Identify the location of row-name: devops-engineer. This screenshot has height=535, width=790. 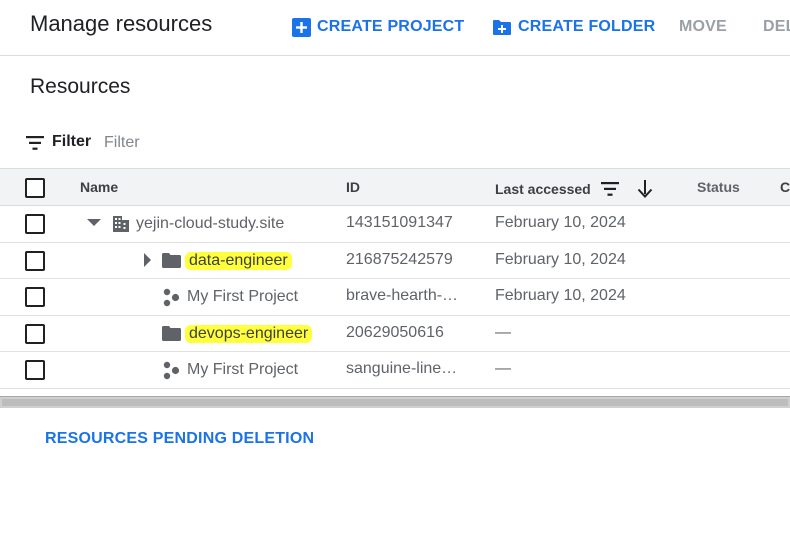
(237, 334).